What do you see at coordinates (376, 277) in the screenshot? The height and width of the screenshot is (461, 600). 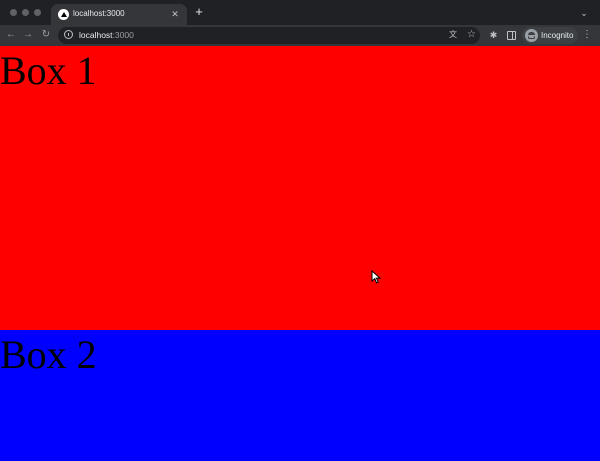 I see `mouse-cursor-icon` at bounding box center [376, 277].